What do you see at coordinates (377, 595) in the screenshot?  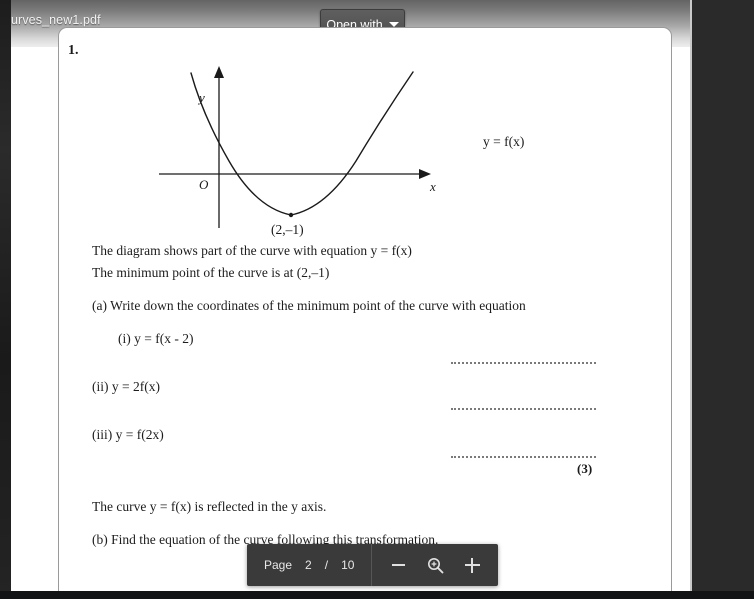 I see `window-bottom-edge` at bounding box center [377, 595].